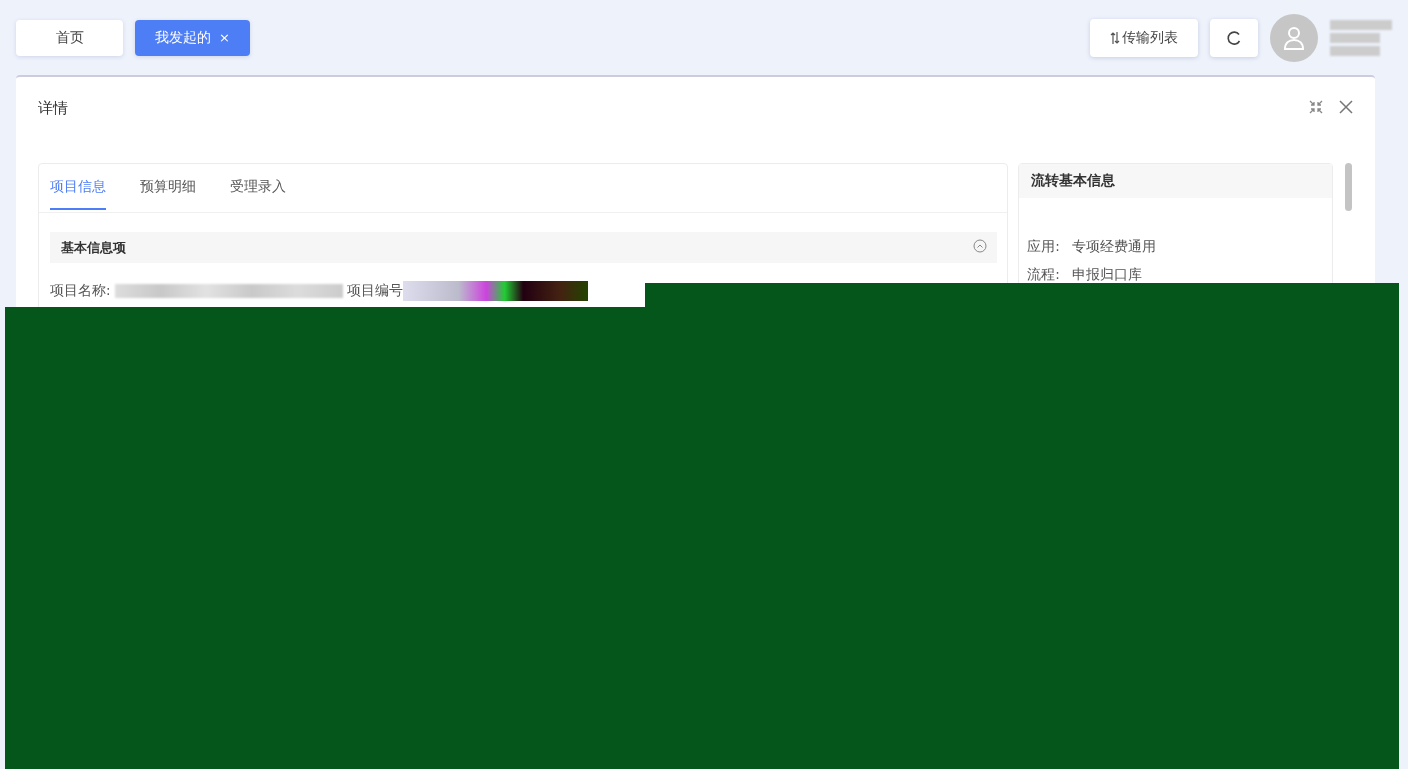 The height and width of the screenshot is (769, 1408). I want to click on field-label: 流程:, so click(1043, 274).